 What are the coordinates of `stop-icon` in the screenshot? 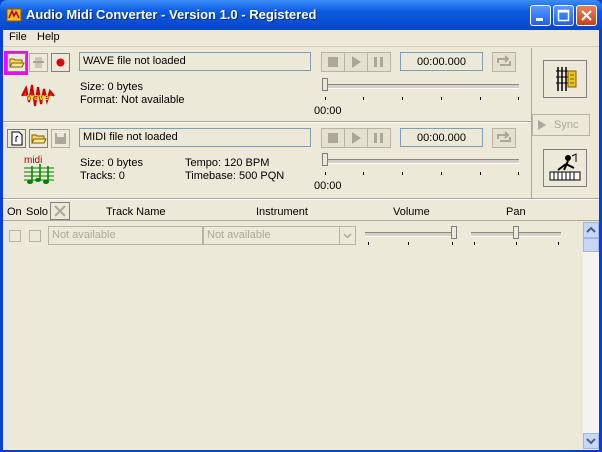 It's located at (333, 62).